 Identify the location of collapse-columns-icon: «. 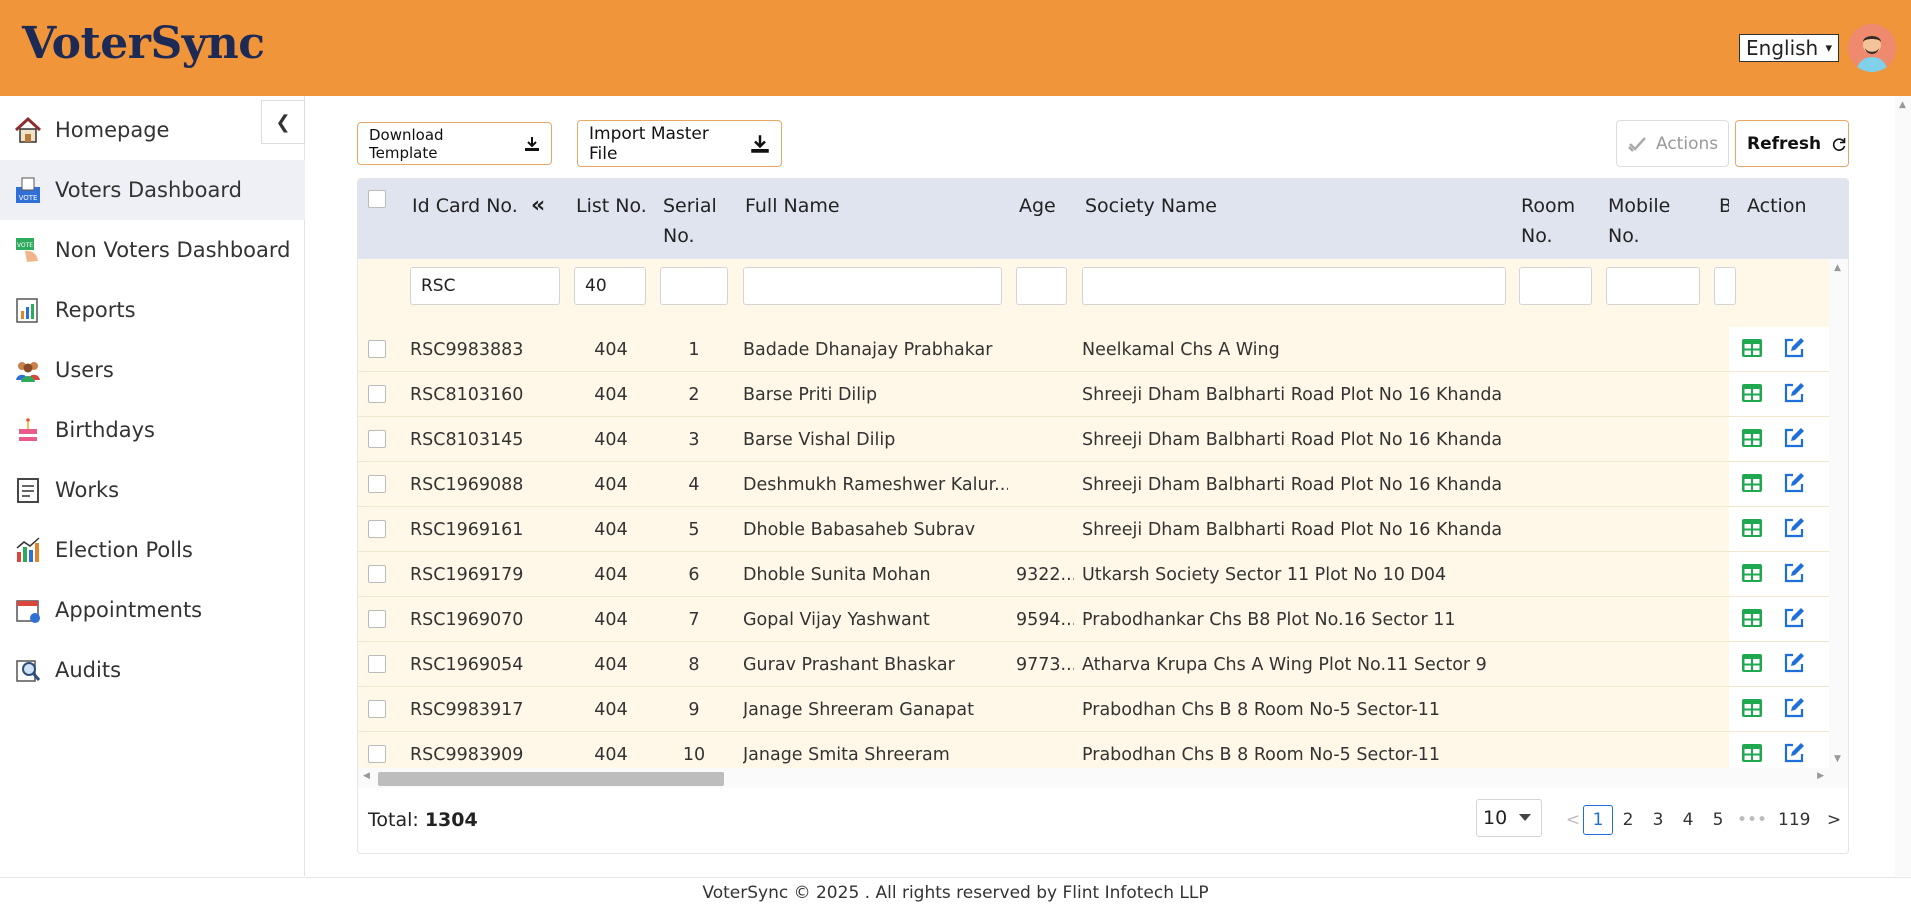
(538, 206).